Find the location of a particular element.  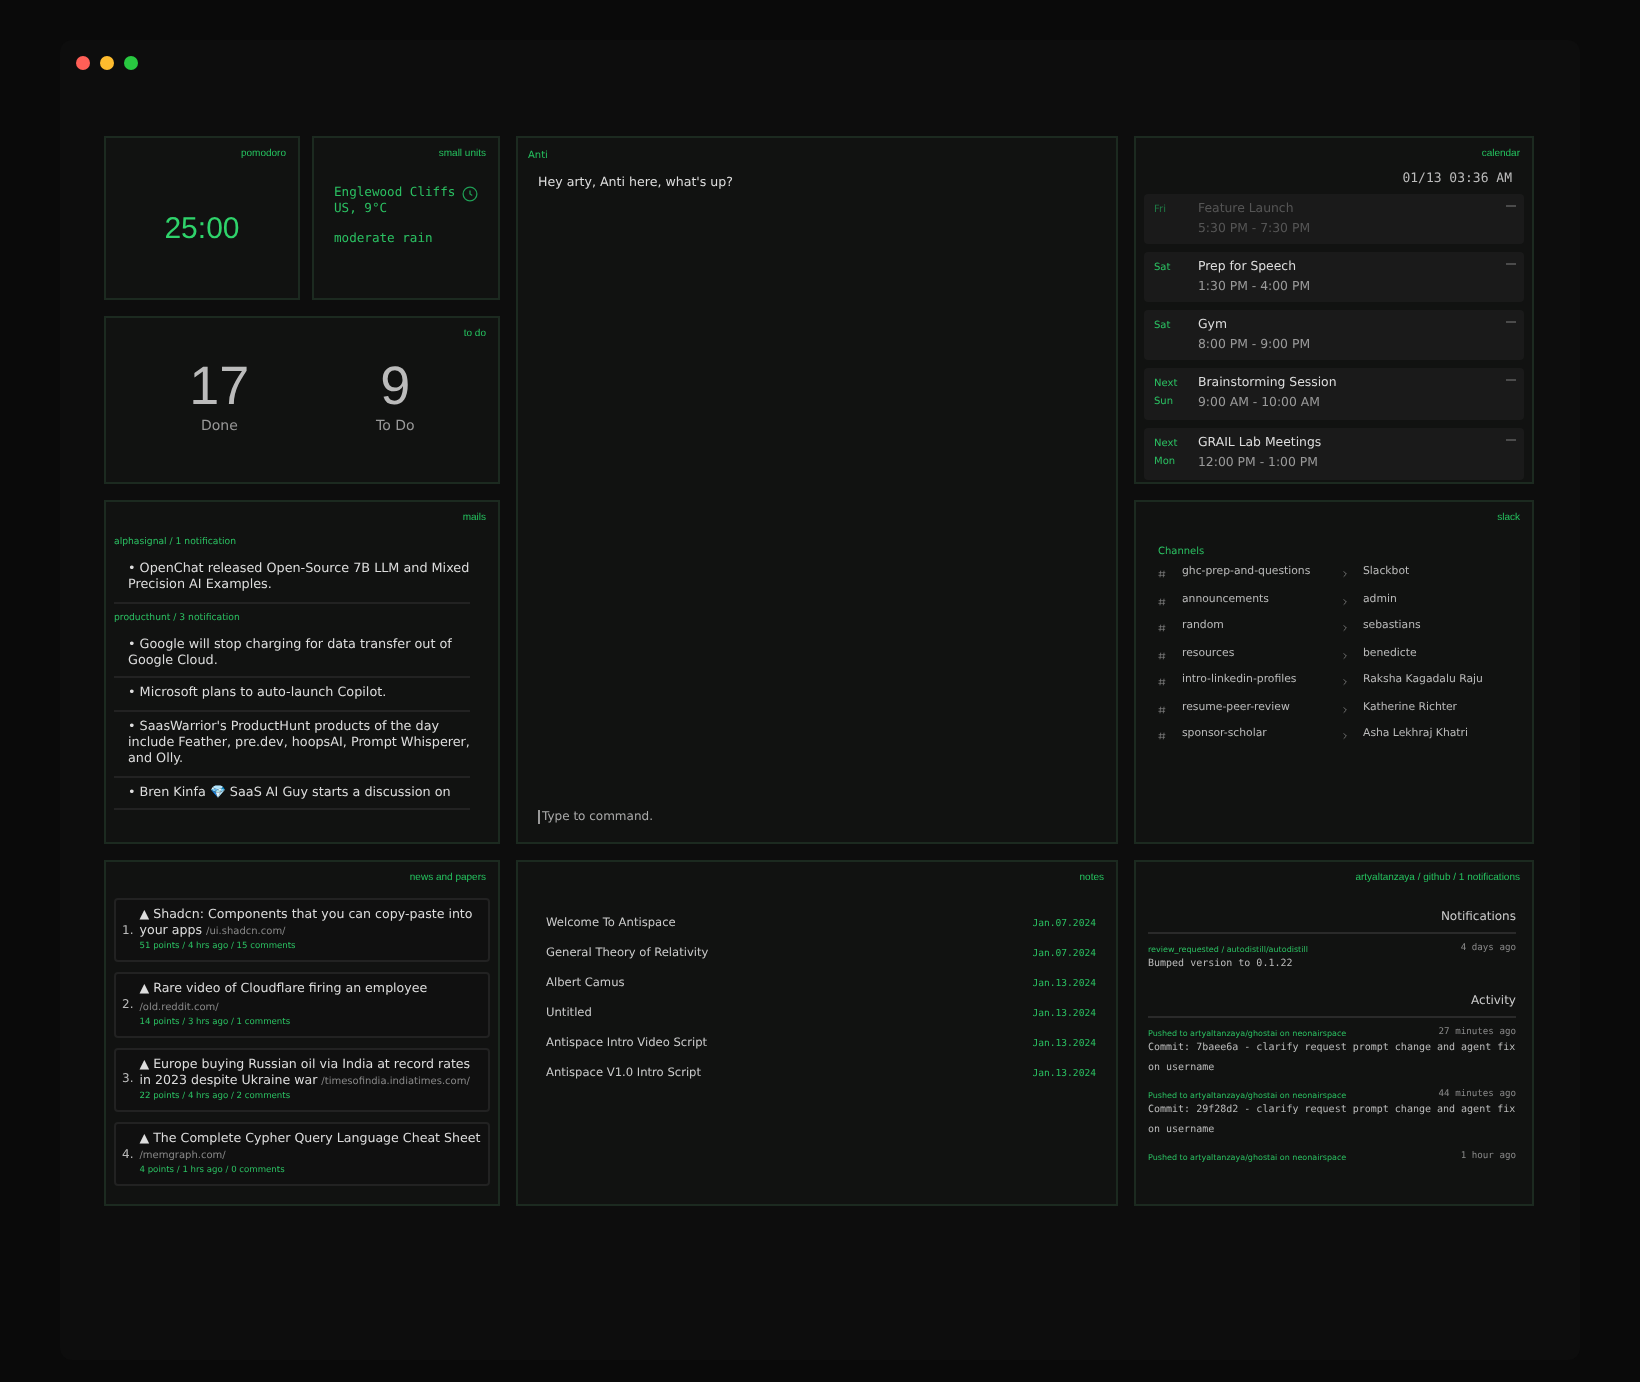

timer-display: 25:00 is located at coordinates (202, 228).